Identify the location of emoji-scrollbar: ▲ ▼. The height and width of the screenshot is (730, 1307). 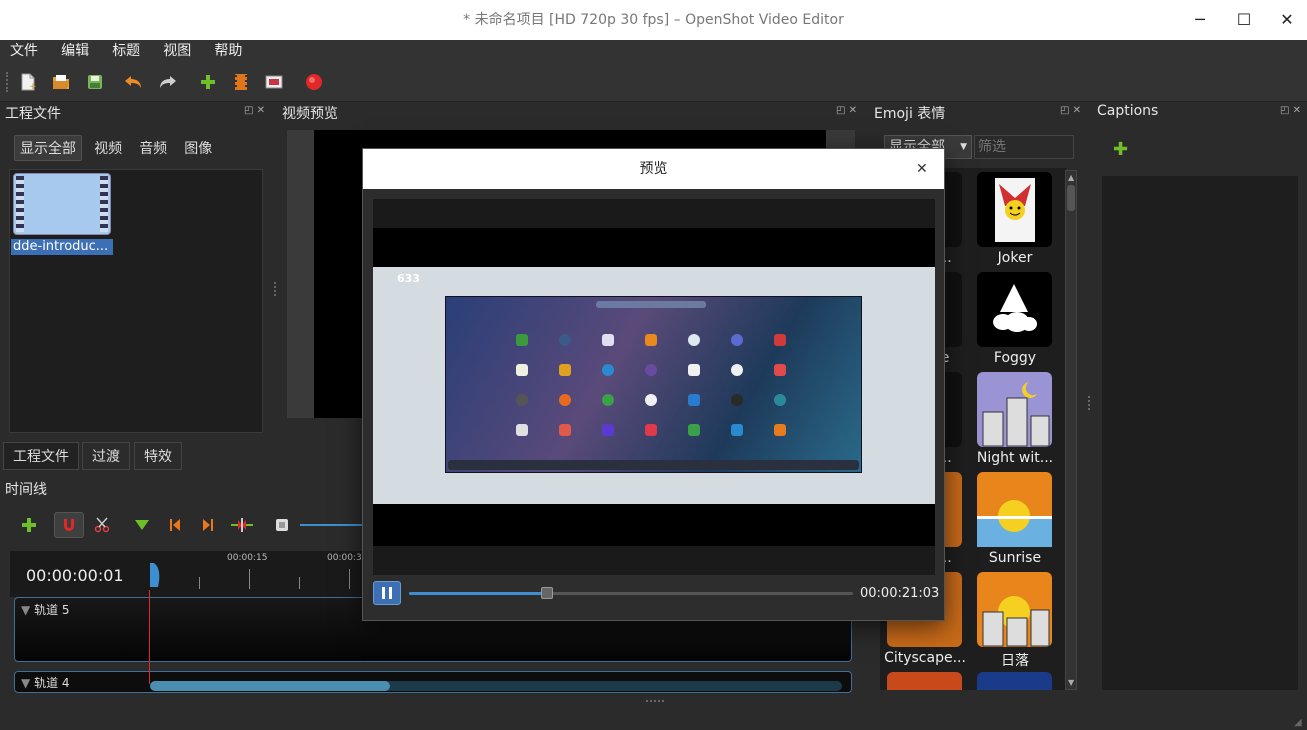
(1071, 430).